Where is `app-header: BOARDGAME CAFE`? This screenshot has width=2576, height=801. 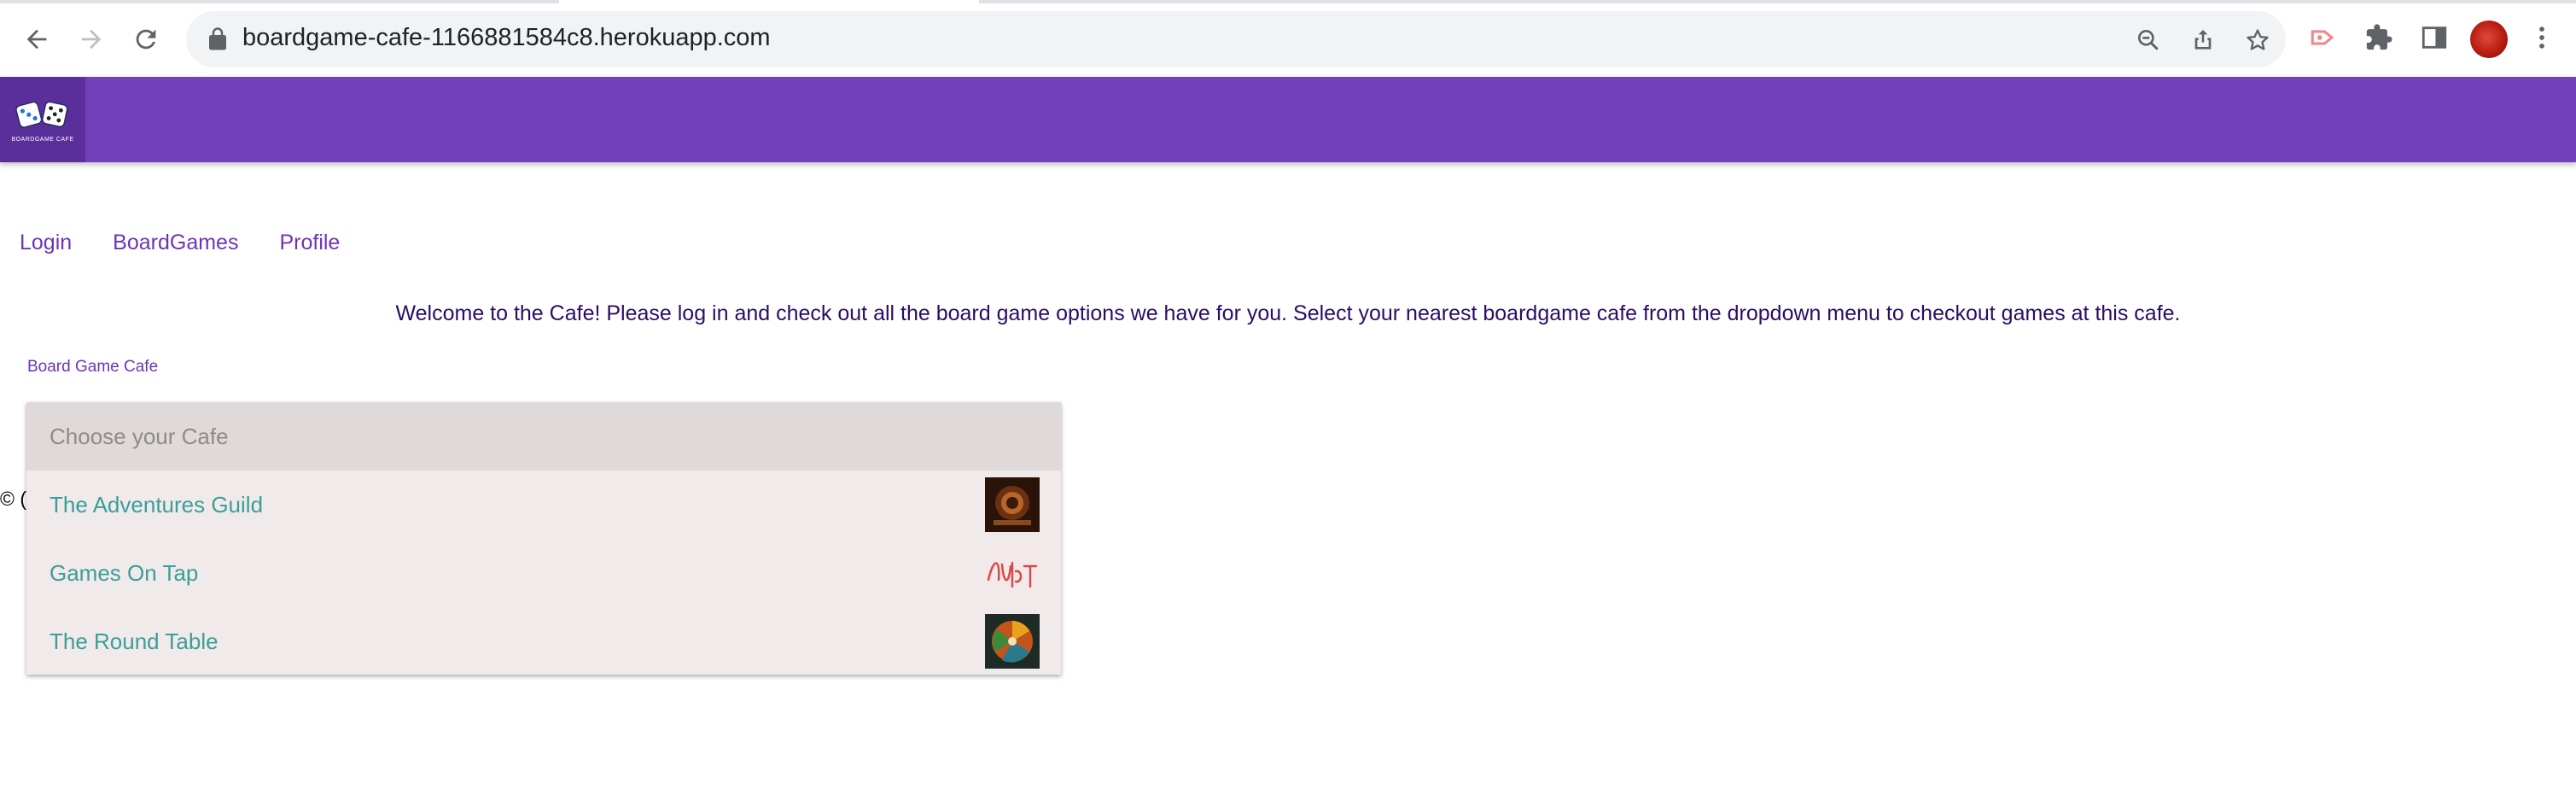
app-header: BOARDGAME CAFE is located at coordinates (1288, 119).